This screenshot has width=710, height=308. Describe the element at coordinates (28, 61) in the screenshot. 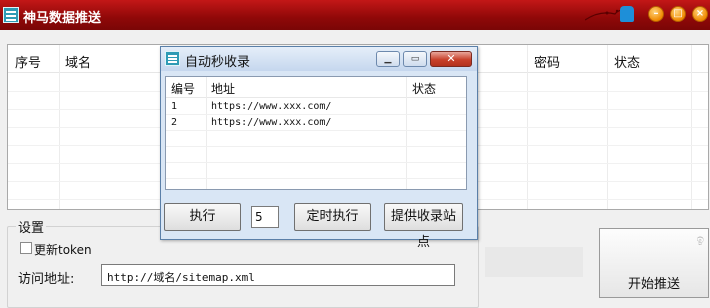

I see `column-header-index: 序号` at that location.